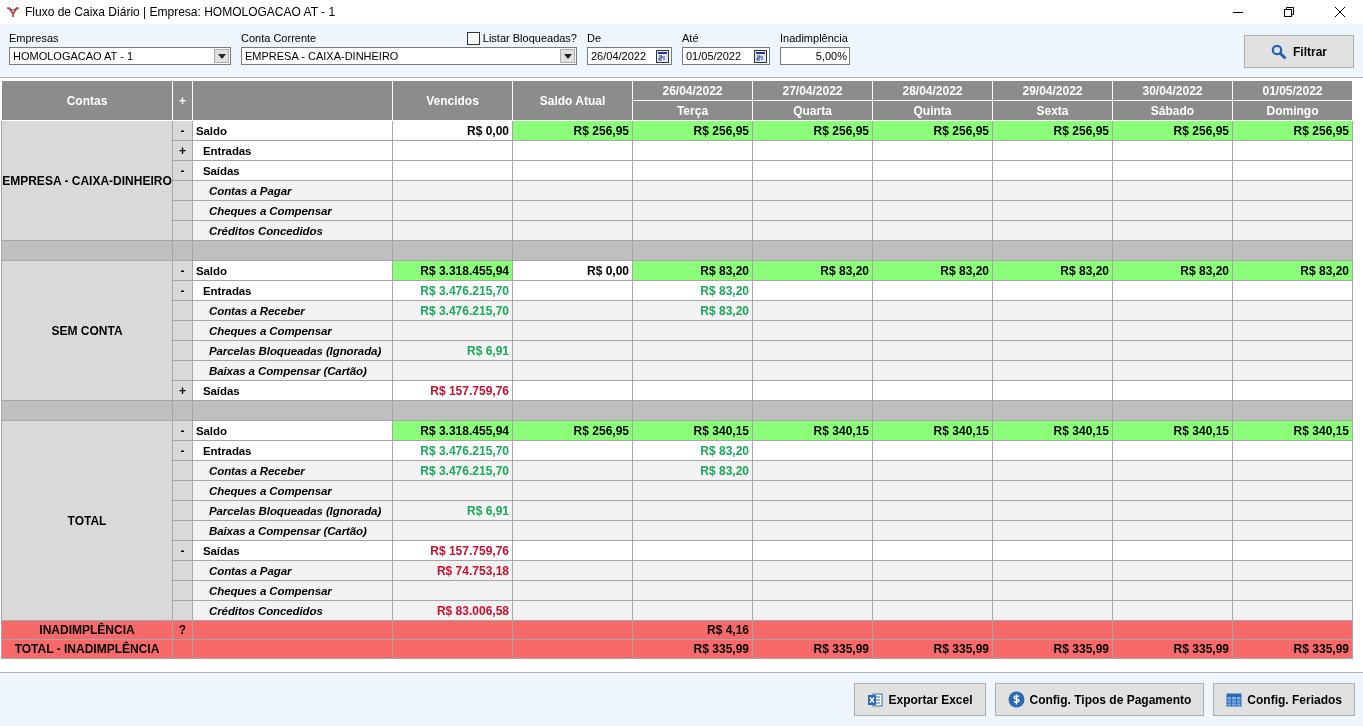  I want to click on app-logo-icon, so click(13, 12).